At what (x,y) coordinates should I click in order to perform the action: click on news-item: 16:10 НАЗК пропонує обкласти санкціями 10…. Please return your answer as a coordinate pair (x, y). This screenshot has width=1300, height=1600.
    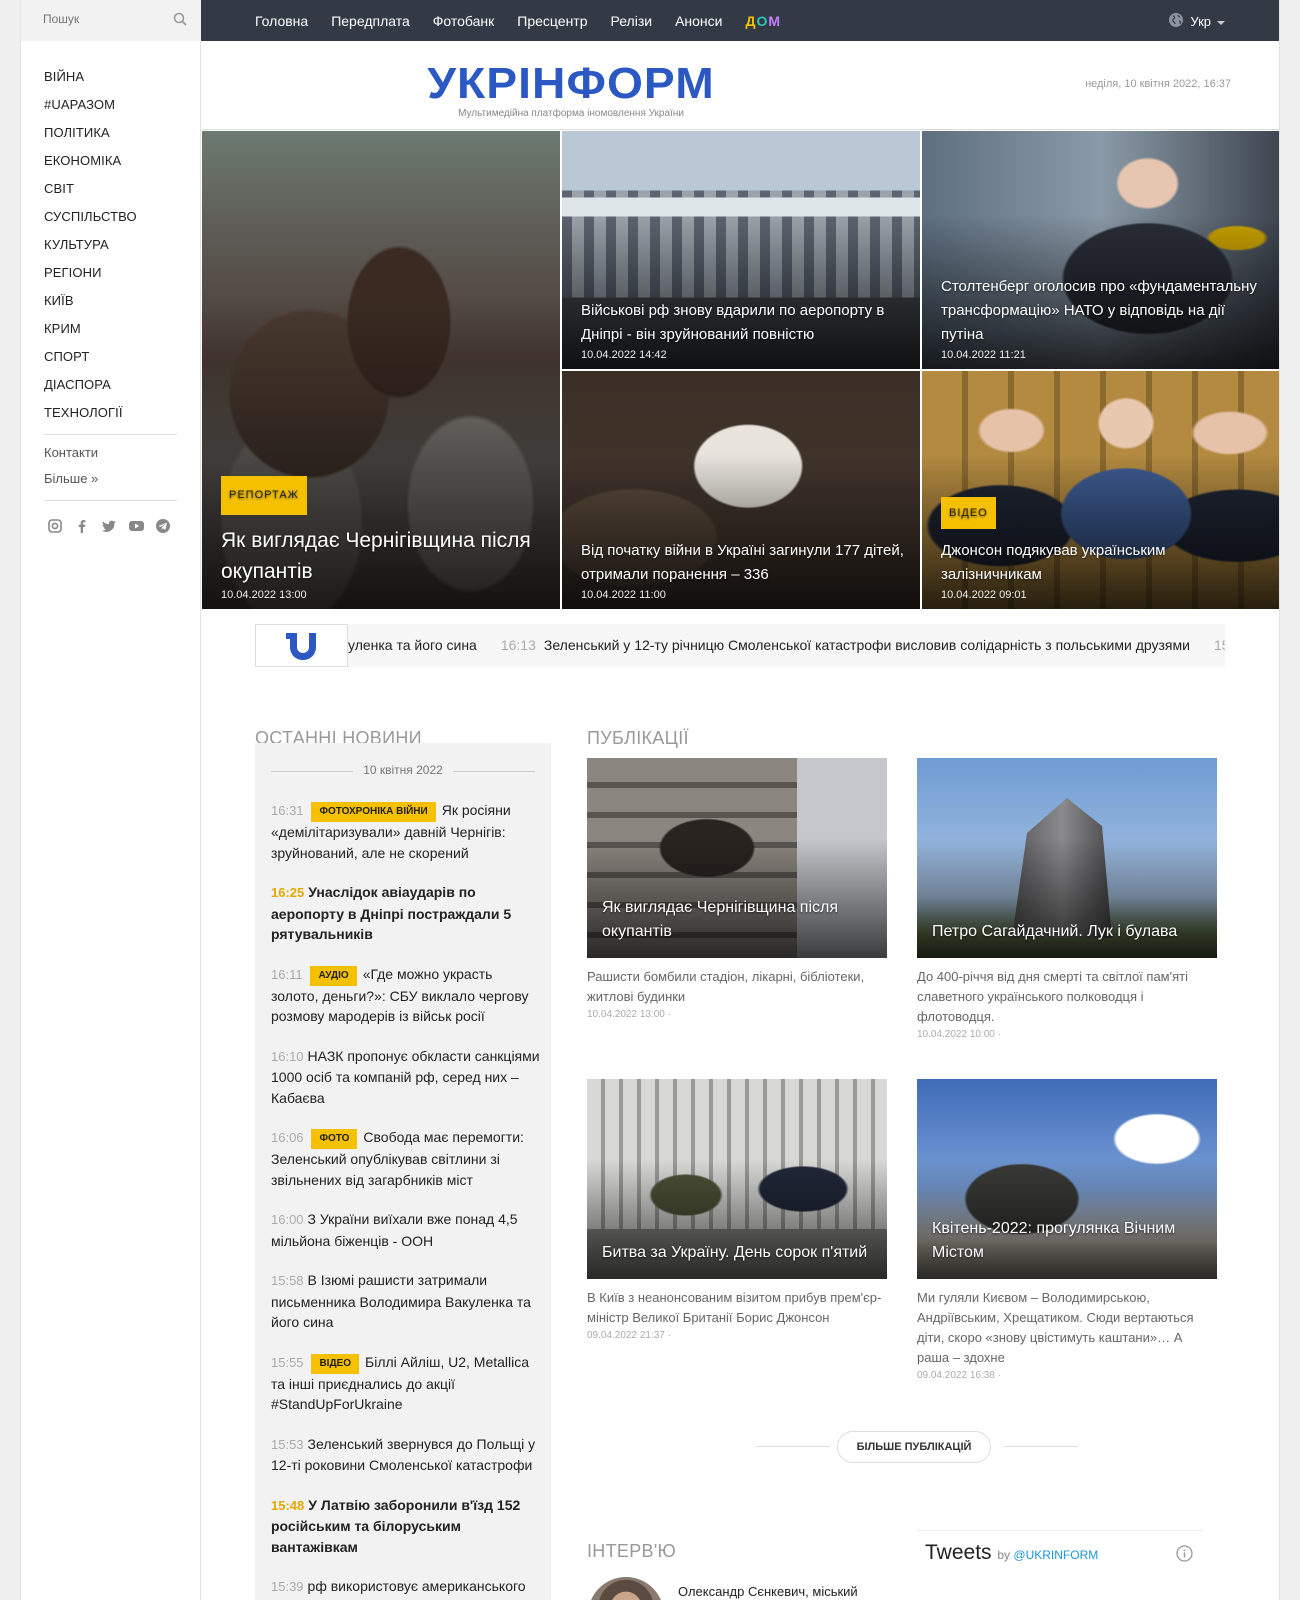
    Looking at the image, I should click on (406, 1077).